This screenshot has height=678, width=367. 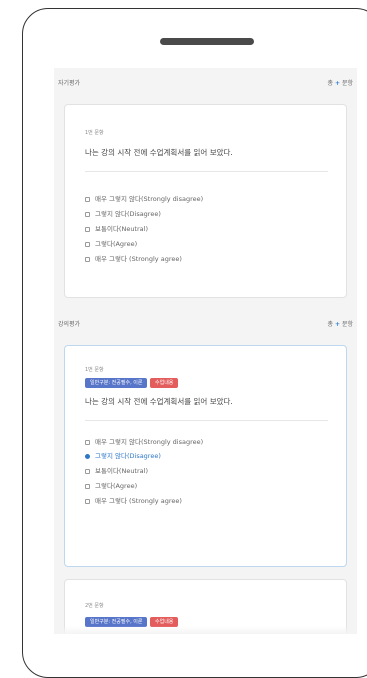 What do you see at coordinates (207, 41) in the screenshot?
I see `phone-speaker` at bounding box center [207, 41].